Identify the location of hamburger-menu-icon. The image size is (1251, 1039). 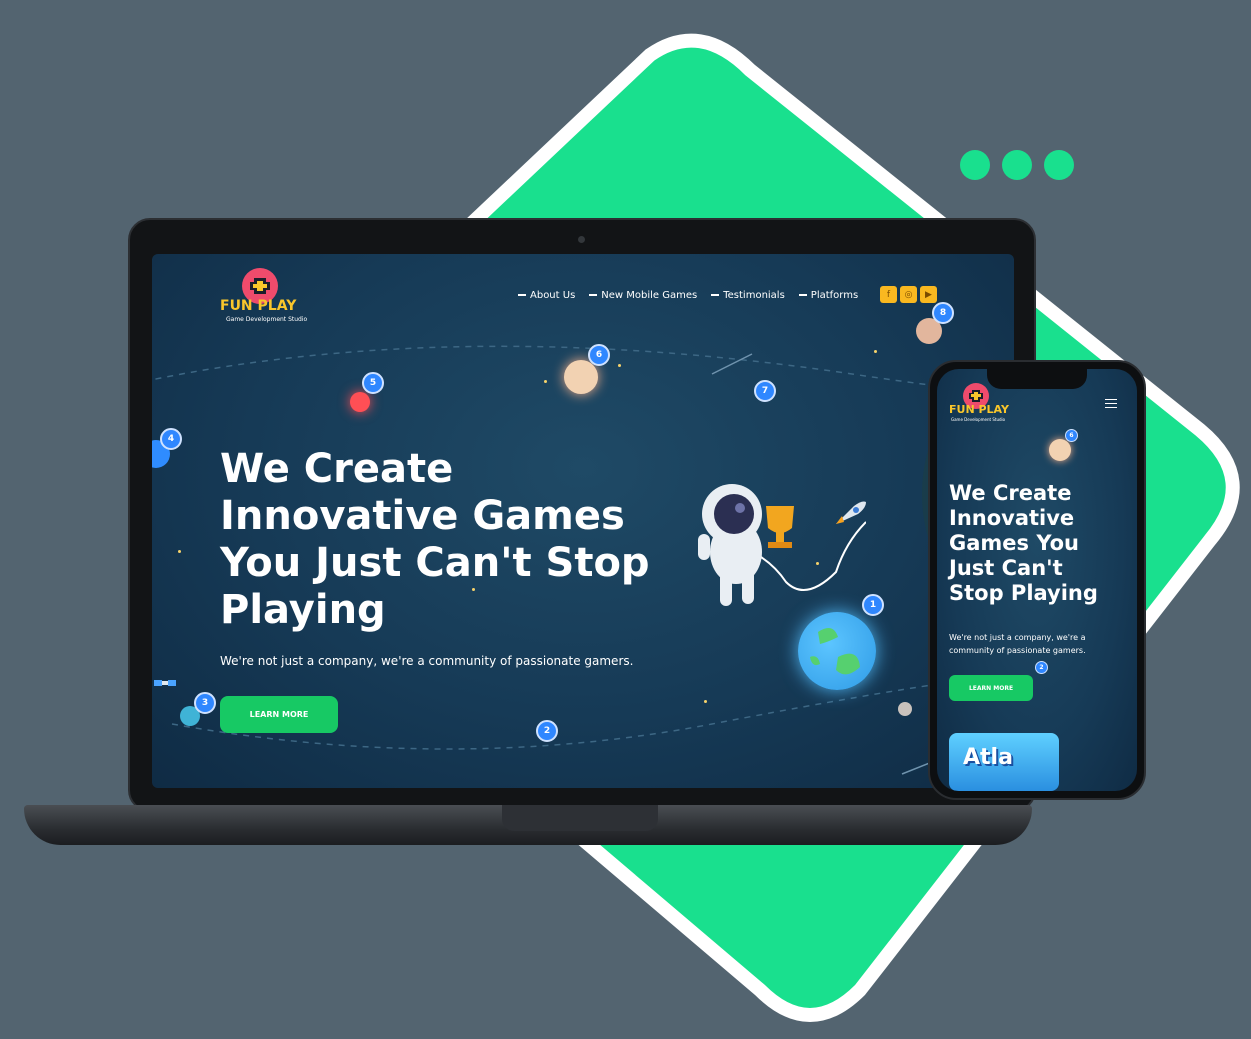
(1111, 403).